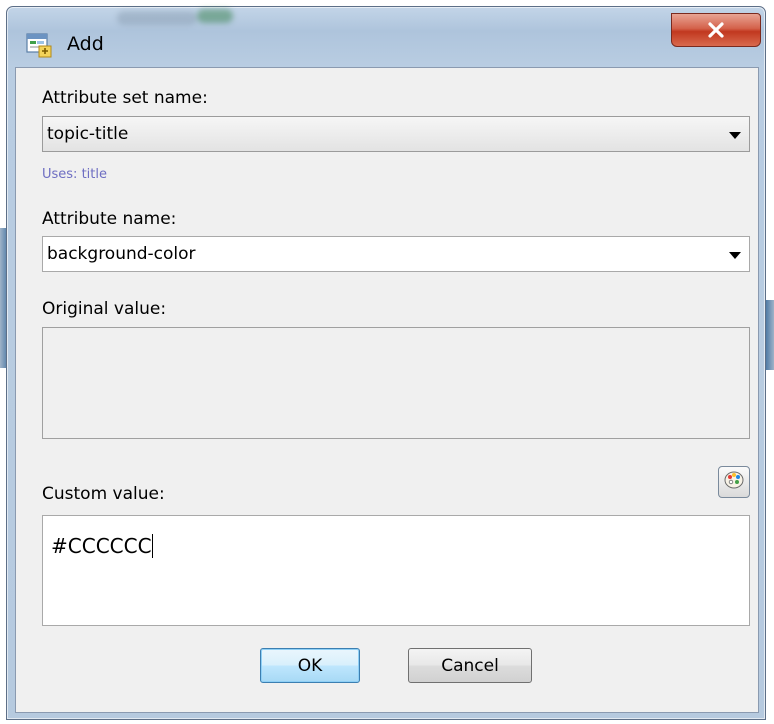 The height and width of the screenshot is (724, 774). I want to click on custom-value-label: Custom value:, so click(103, 494).